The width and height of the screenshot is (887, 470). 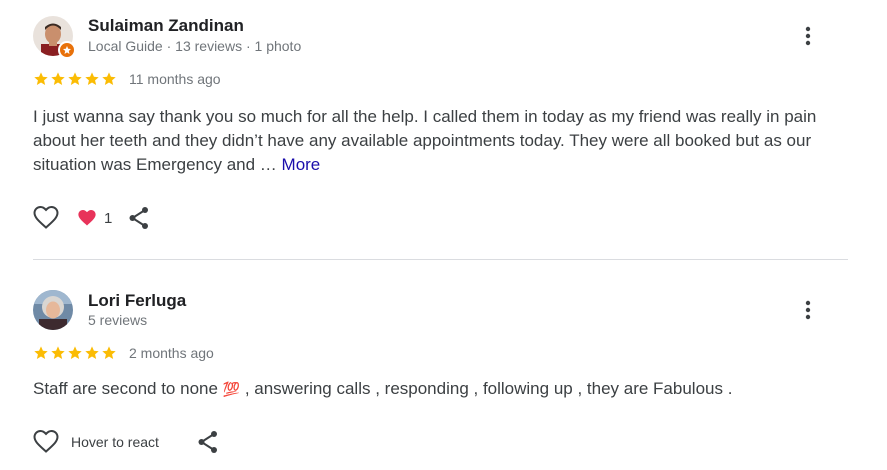 What do you see at coordinates (166, 26) in the screenshot?
I see `reviewer-name: Sulaiman Zandinan` at bounding box center [166, 26].